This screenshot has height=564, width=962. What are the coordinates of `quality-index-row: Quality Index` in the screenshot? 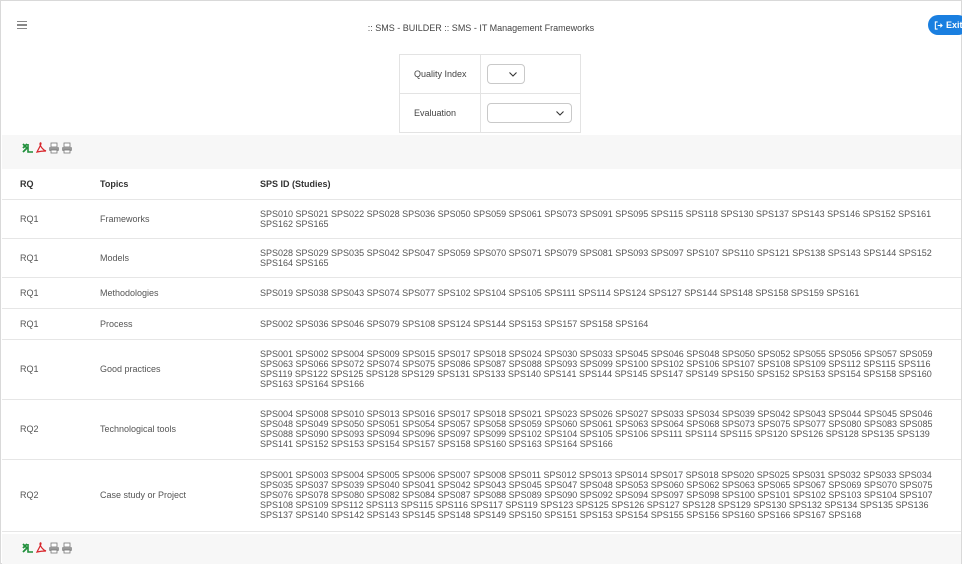 It's located at (490, 74).